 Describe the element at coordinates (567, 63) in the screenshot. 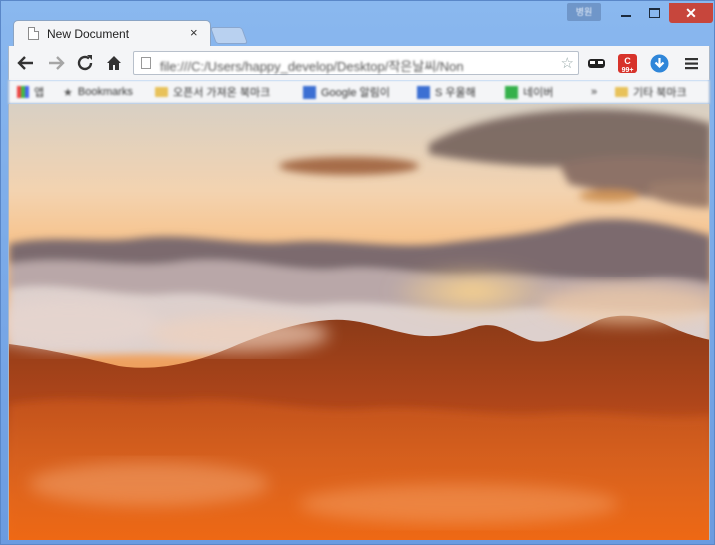

I see `star-icon: ☆` at that location.